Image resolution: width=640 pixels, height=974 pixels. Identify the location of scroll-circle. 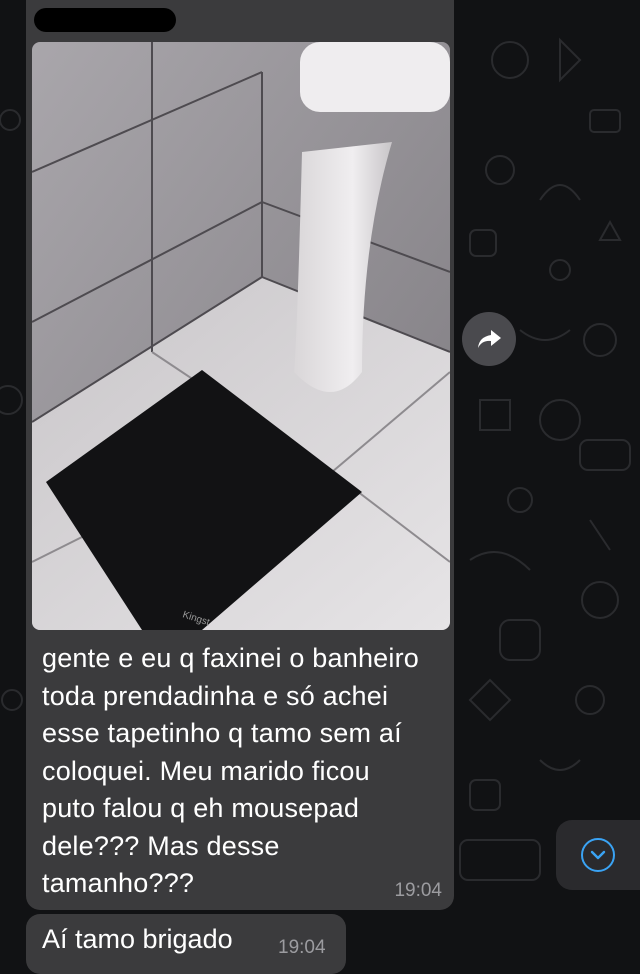
(598, 855).